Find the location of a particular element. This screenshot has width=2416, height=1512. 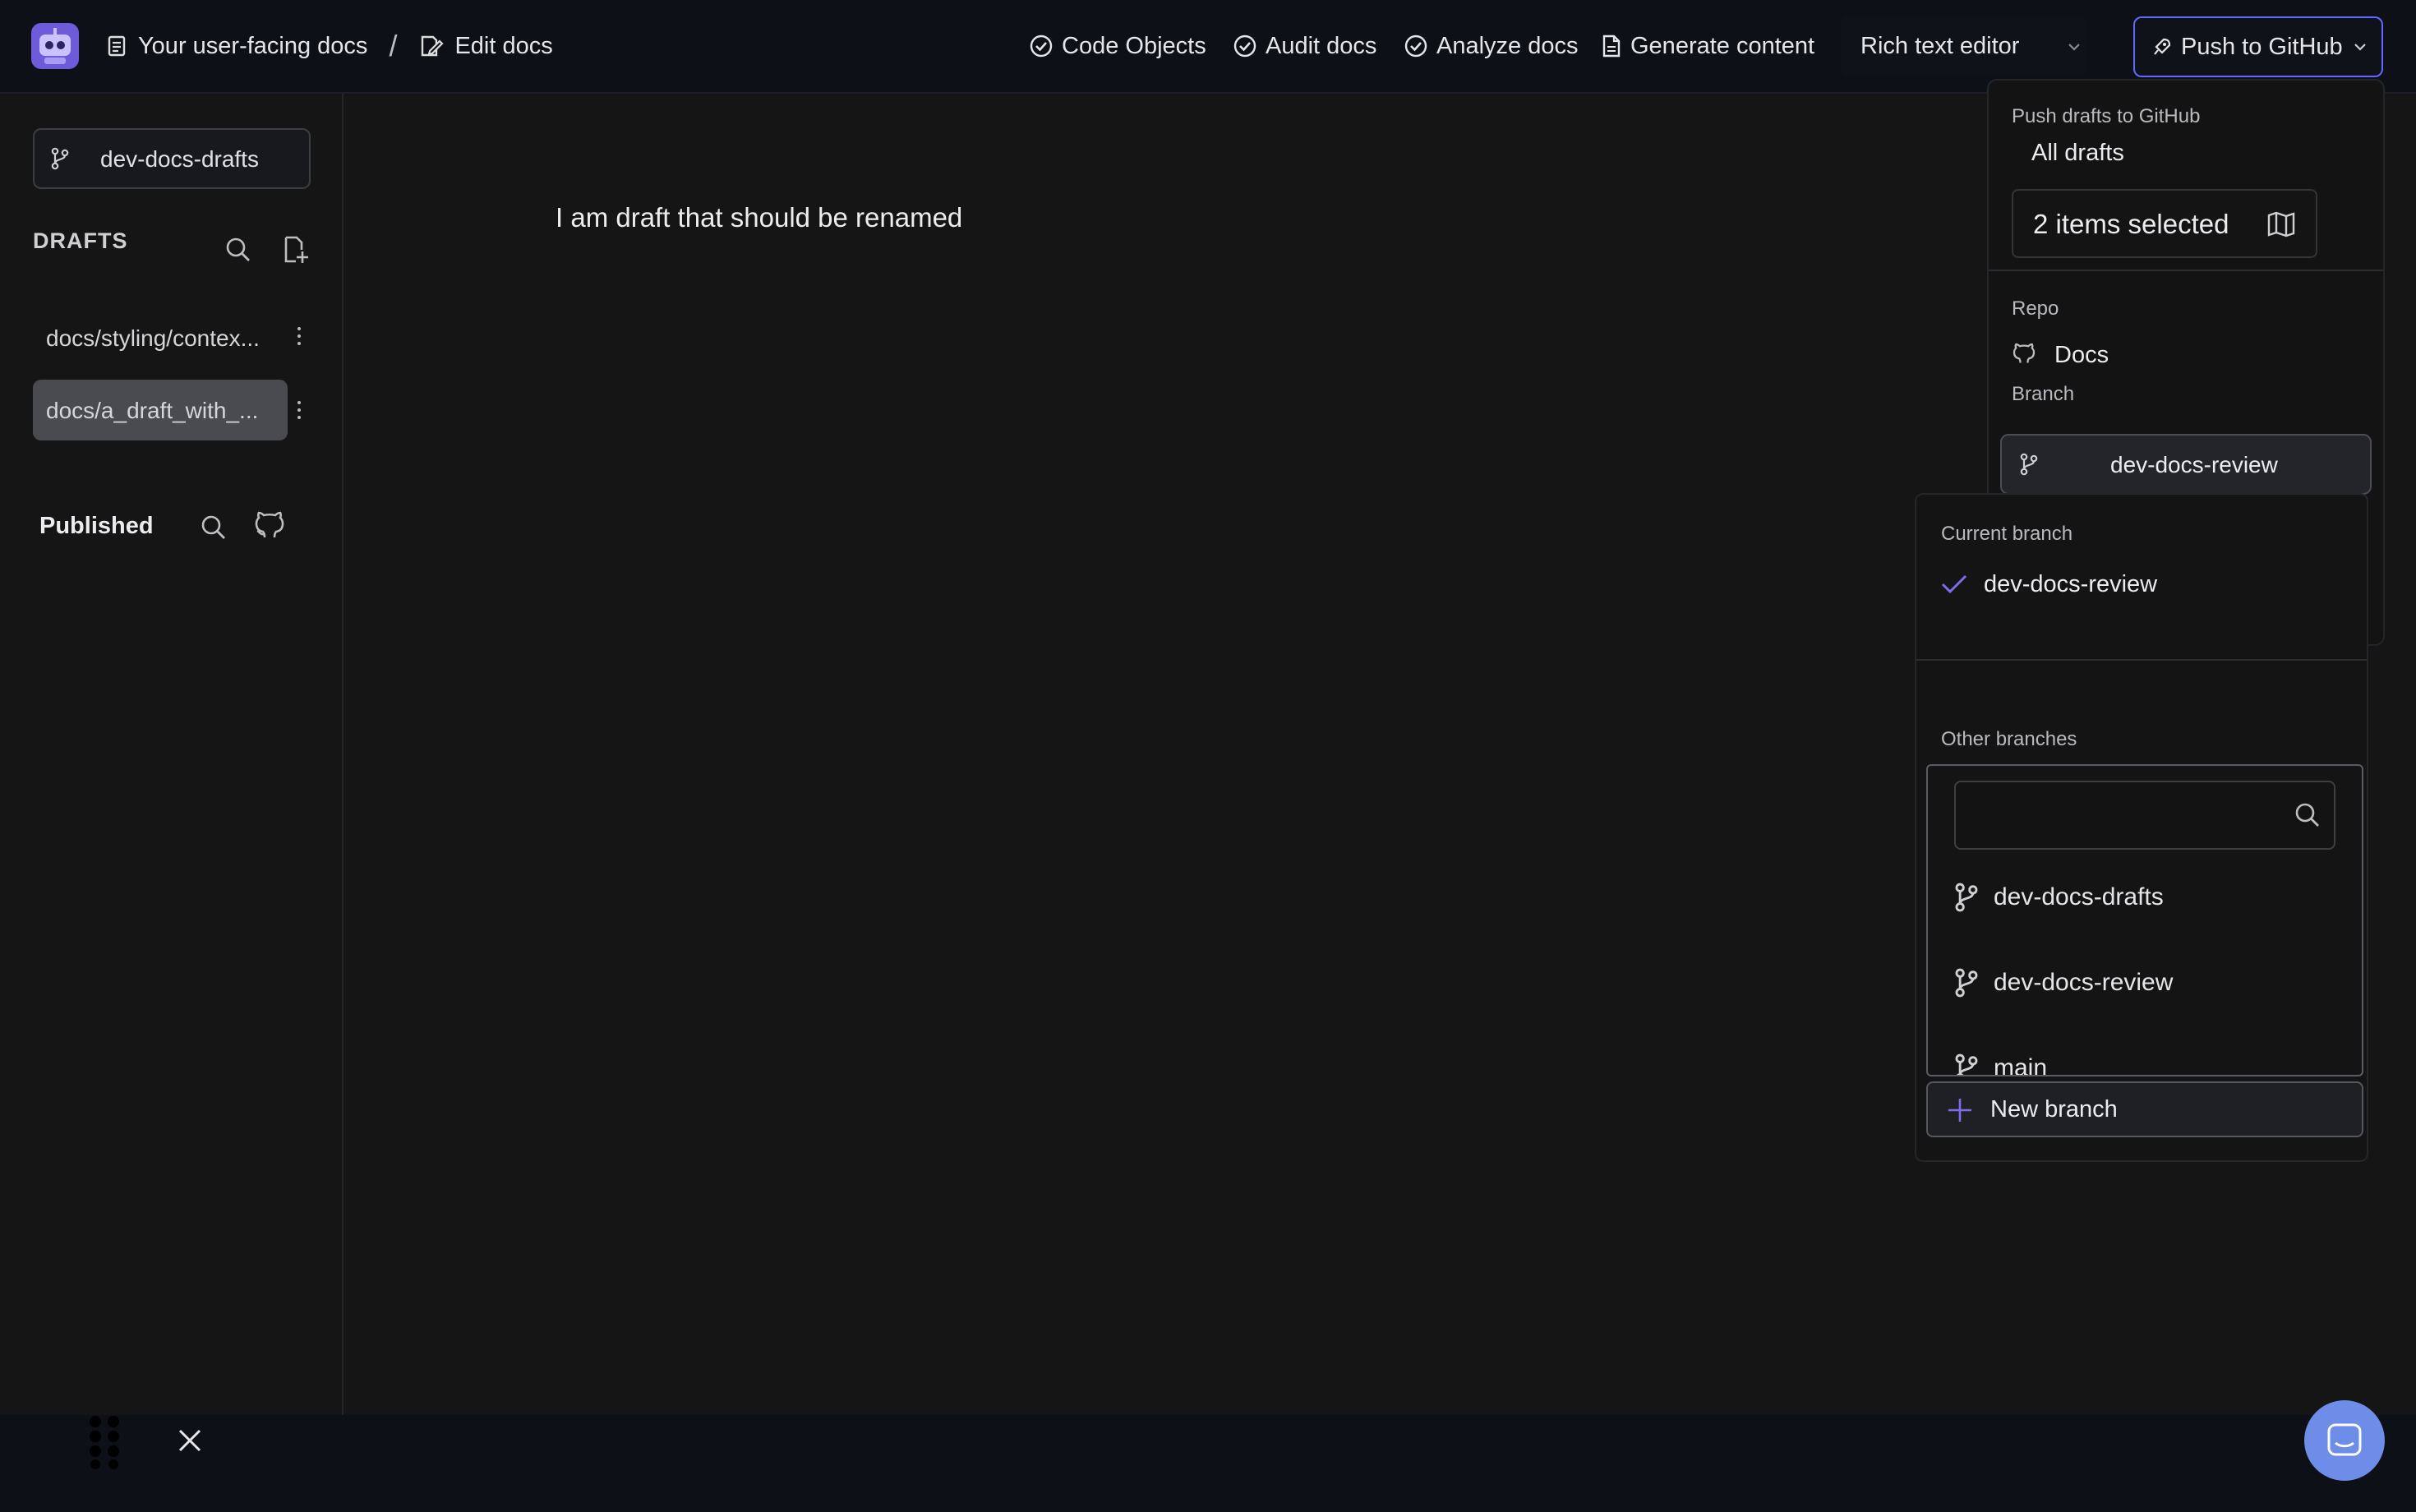

app-logo is located at coordinates (55, 46).